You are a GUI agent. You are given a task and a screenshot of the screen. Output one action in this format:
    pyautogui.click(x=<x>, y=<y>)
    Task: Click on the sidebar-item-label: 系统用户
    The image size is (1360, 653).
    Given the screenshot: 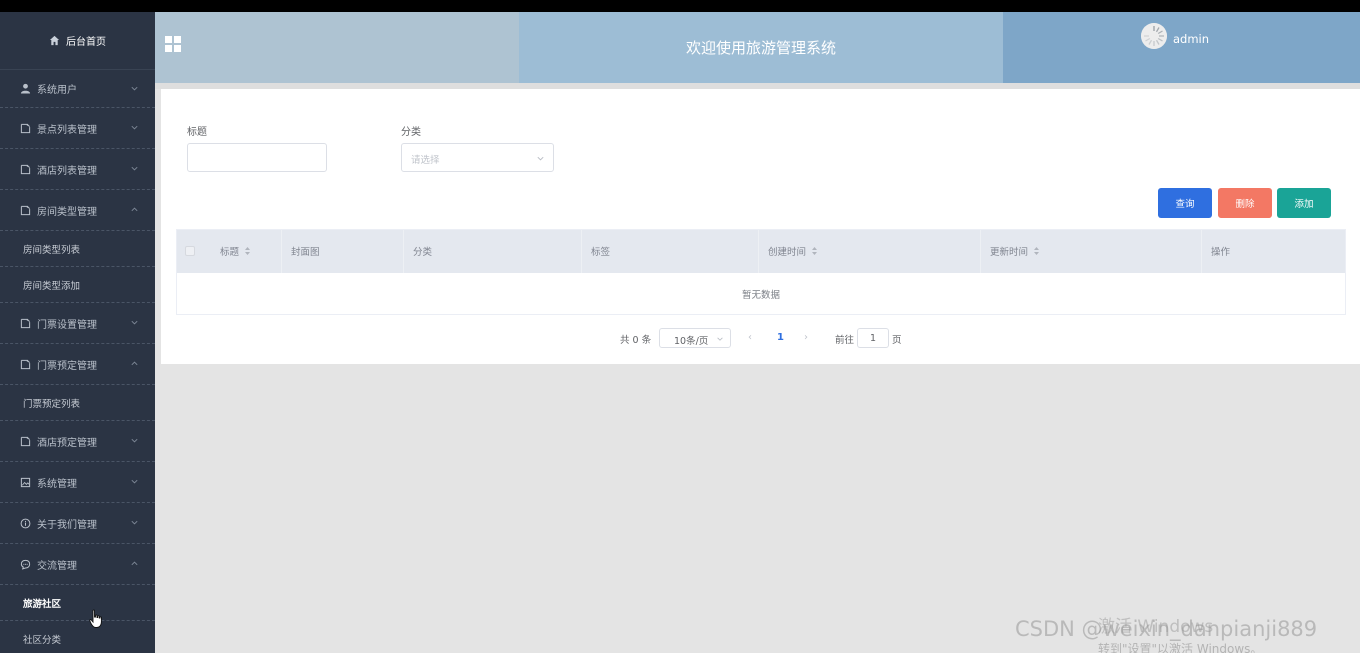 What is the action you would take?
    pyautogui.click(x=57, y=90)
    